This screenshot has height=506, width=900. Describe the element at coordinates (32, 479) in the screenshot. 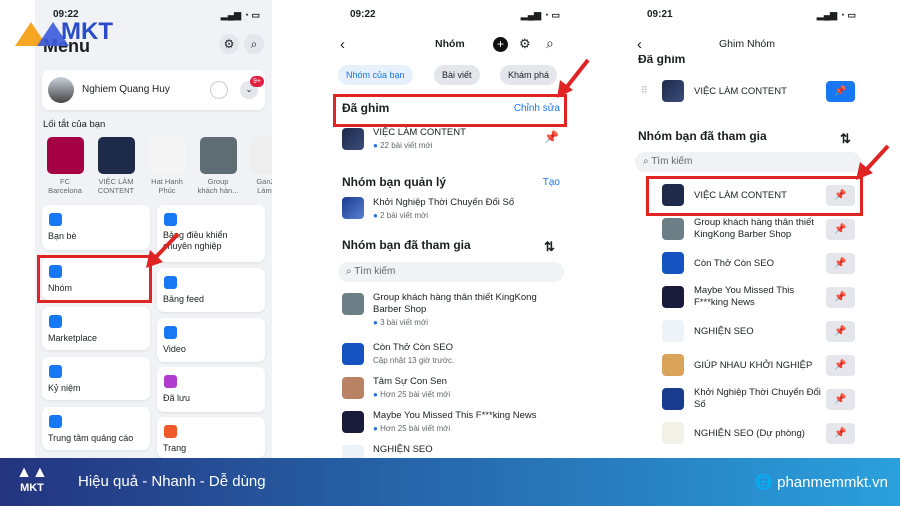

I see `footer-logo: ▲▲ MKT` at that location.